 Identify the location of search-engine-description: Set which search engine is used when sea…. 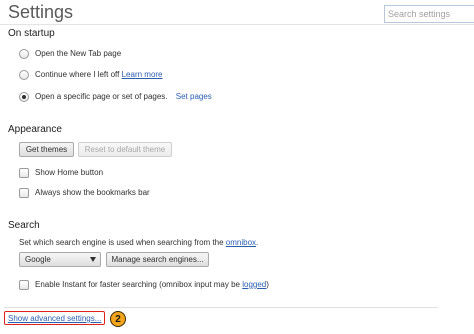
(138, 242).